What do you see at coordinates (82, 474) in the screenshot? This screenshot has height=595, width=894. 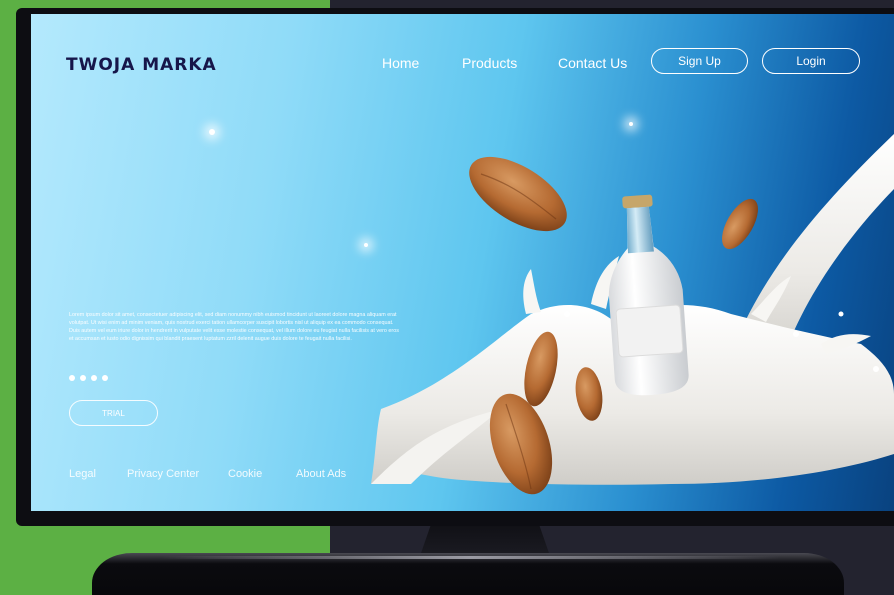 I see `footer-legal-link: Legal` at bounding box center [82, 474].